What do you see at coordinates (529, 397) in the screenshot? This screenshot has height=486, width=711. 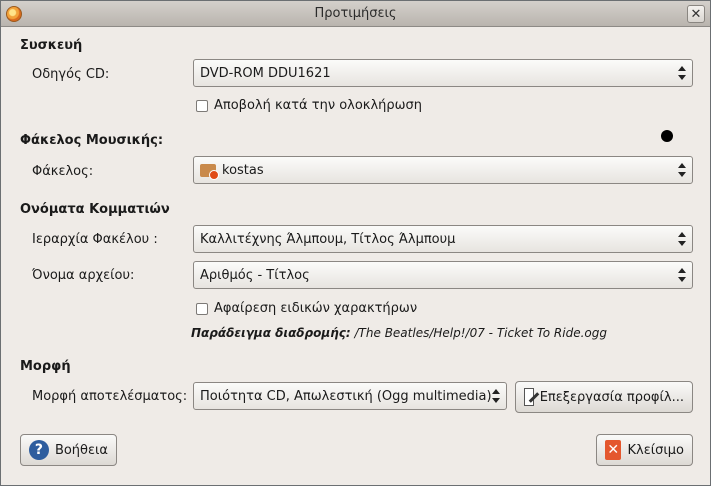 I see `edit-icon` at bounding box center [529, 397].